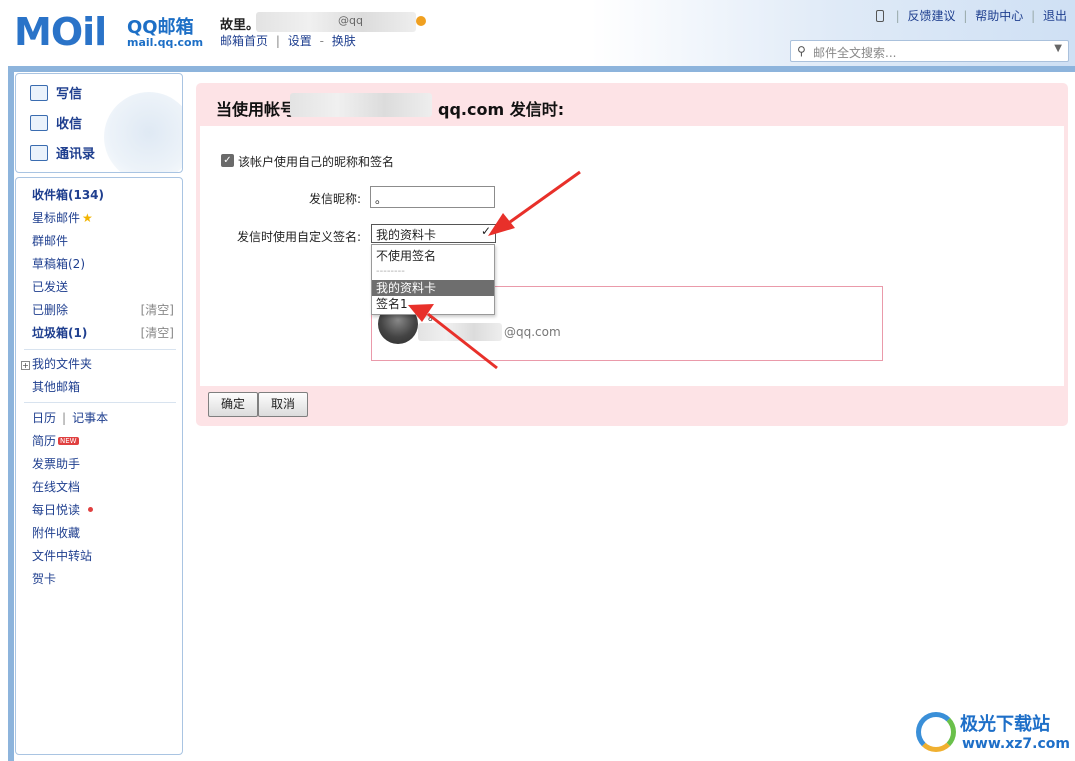 The image size is (1075, 761). Describe the element at coordinates (56, 532) in the screenshot. I see `sidebar-item-attachments: 附件收藏` at that location.